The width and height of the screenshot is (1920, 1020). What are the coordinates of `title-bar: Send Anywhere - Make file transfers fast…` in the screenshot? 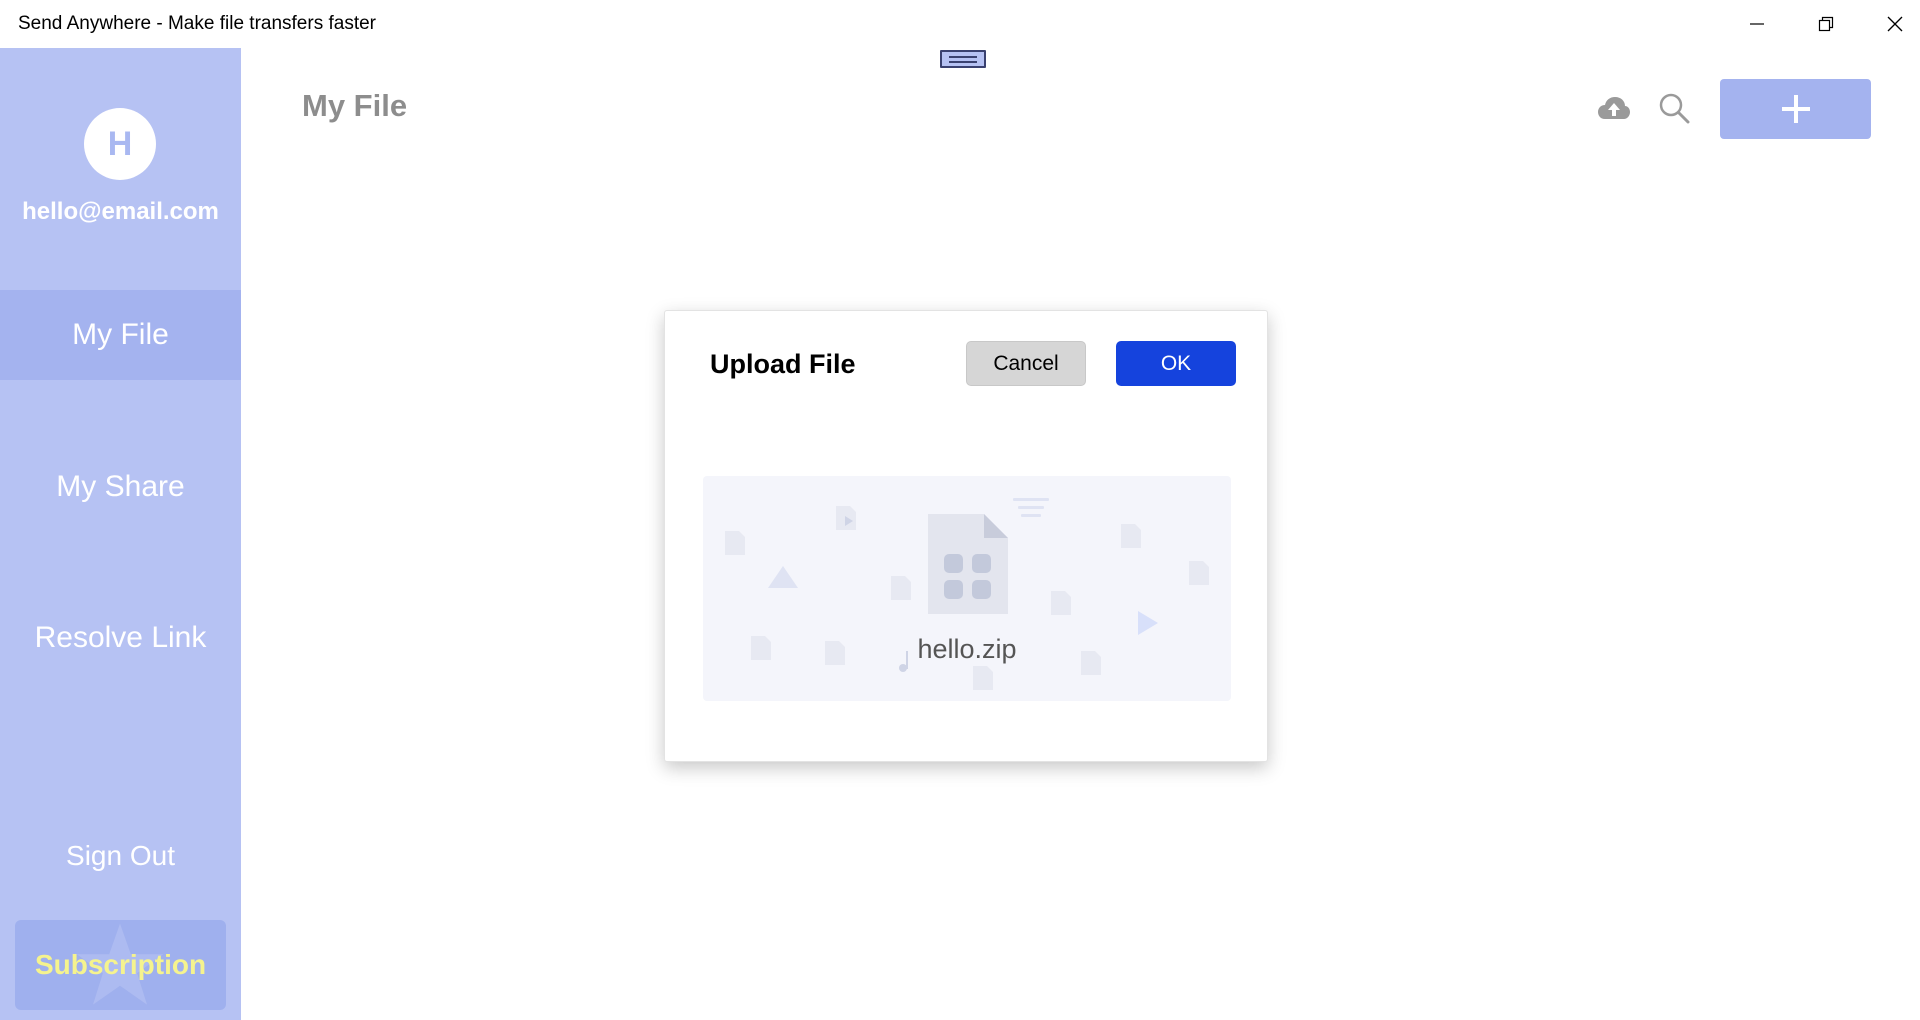 It's located at (960, 24).